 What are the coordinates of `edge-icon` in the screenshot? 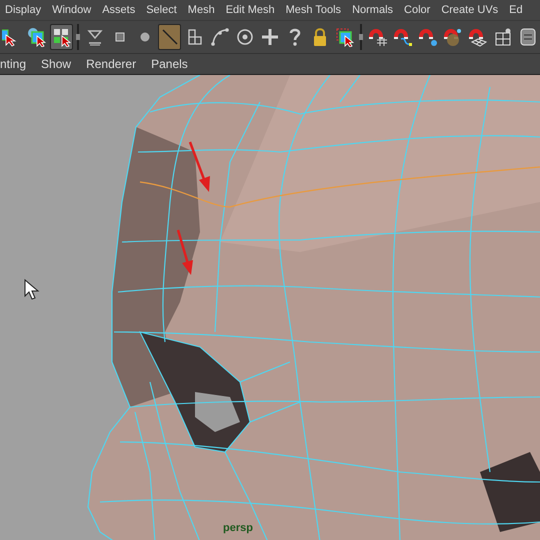 It's located at (170, 37).